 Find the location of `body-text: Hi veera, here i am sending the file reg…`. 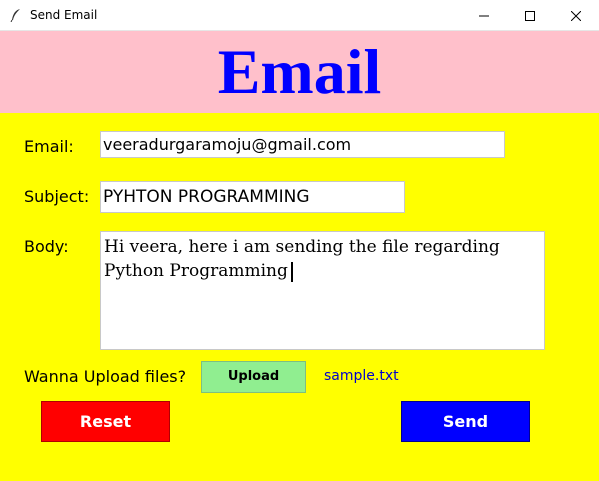

body-text: Hi veera, here i am sending the file reg… is located at coordinates (302, 259).